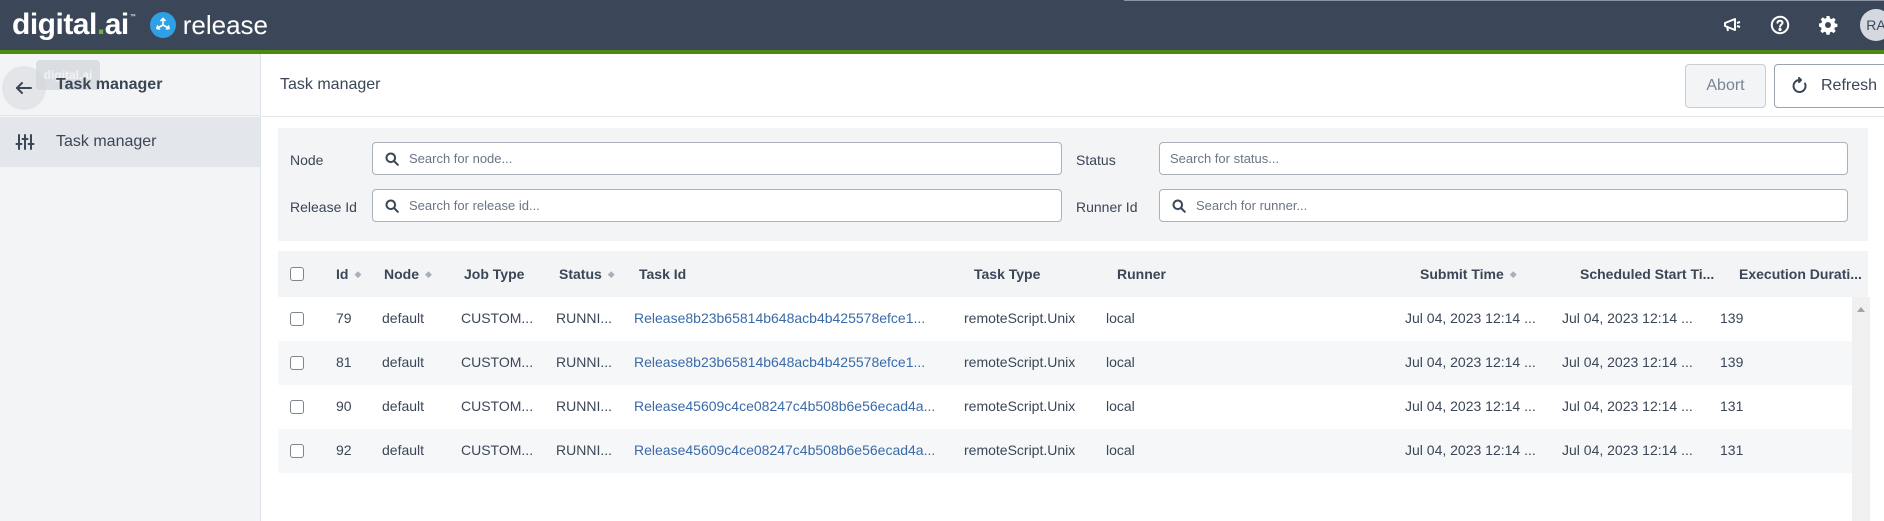 The image size is (1884, 521). I want to click on brand-logo: digital.ai ™ release, so click(140, 25).